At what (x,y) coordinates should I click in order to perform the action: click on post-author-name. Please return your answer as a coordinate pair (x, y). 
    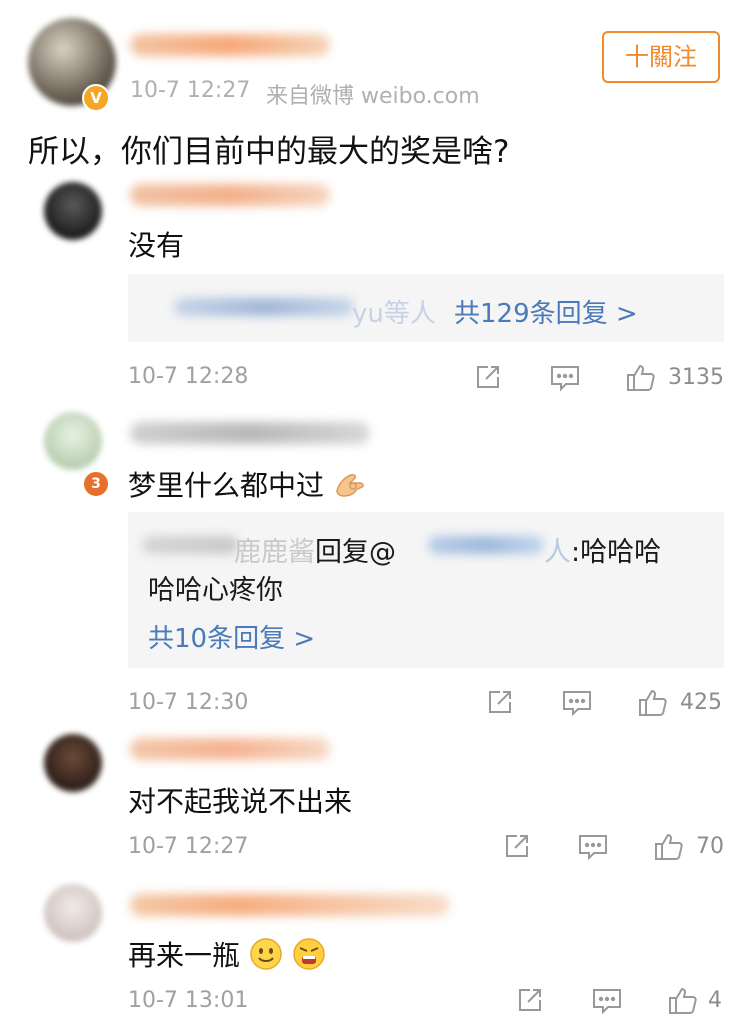
    Looking at the image, I should click on (230, 45).